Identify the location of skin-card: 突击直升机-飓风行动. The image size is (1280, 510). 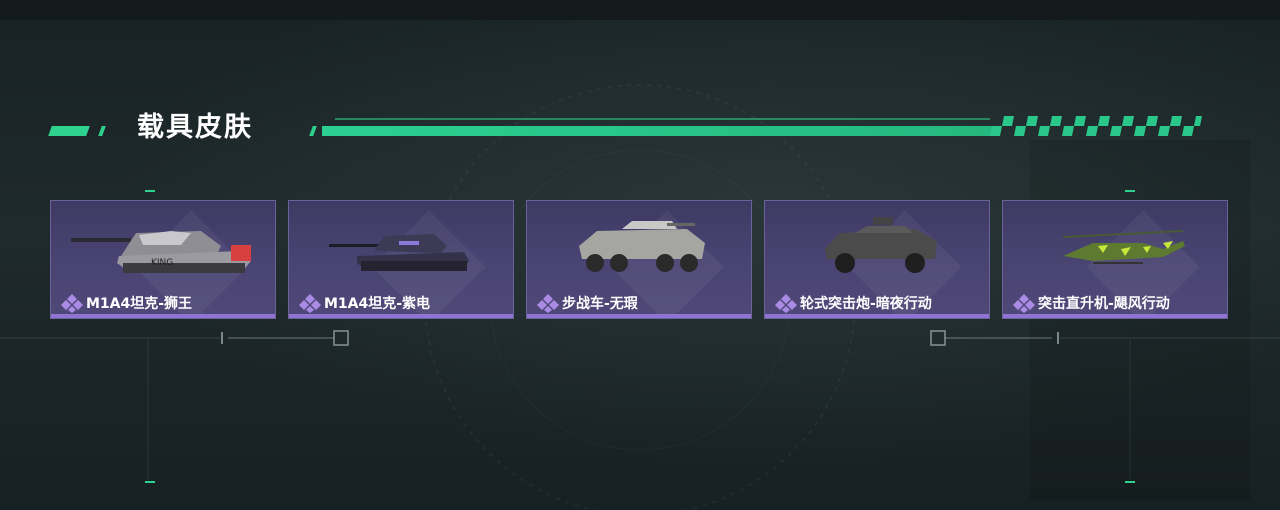
(1115, 259).